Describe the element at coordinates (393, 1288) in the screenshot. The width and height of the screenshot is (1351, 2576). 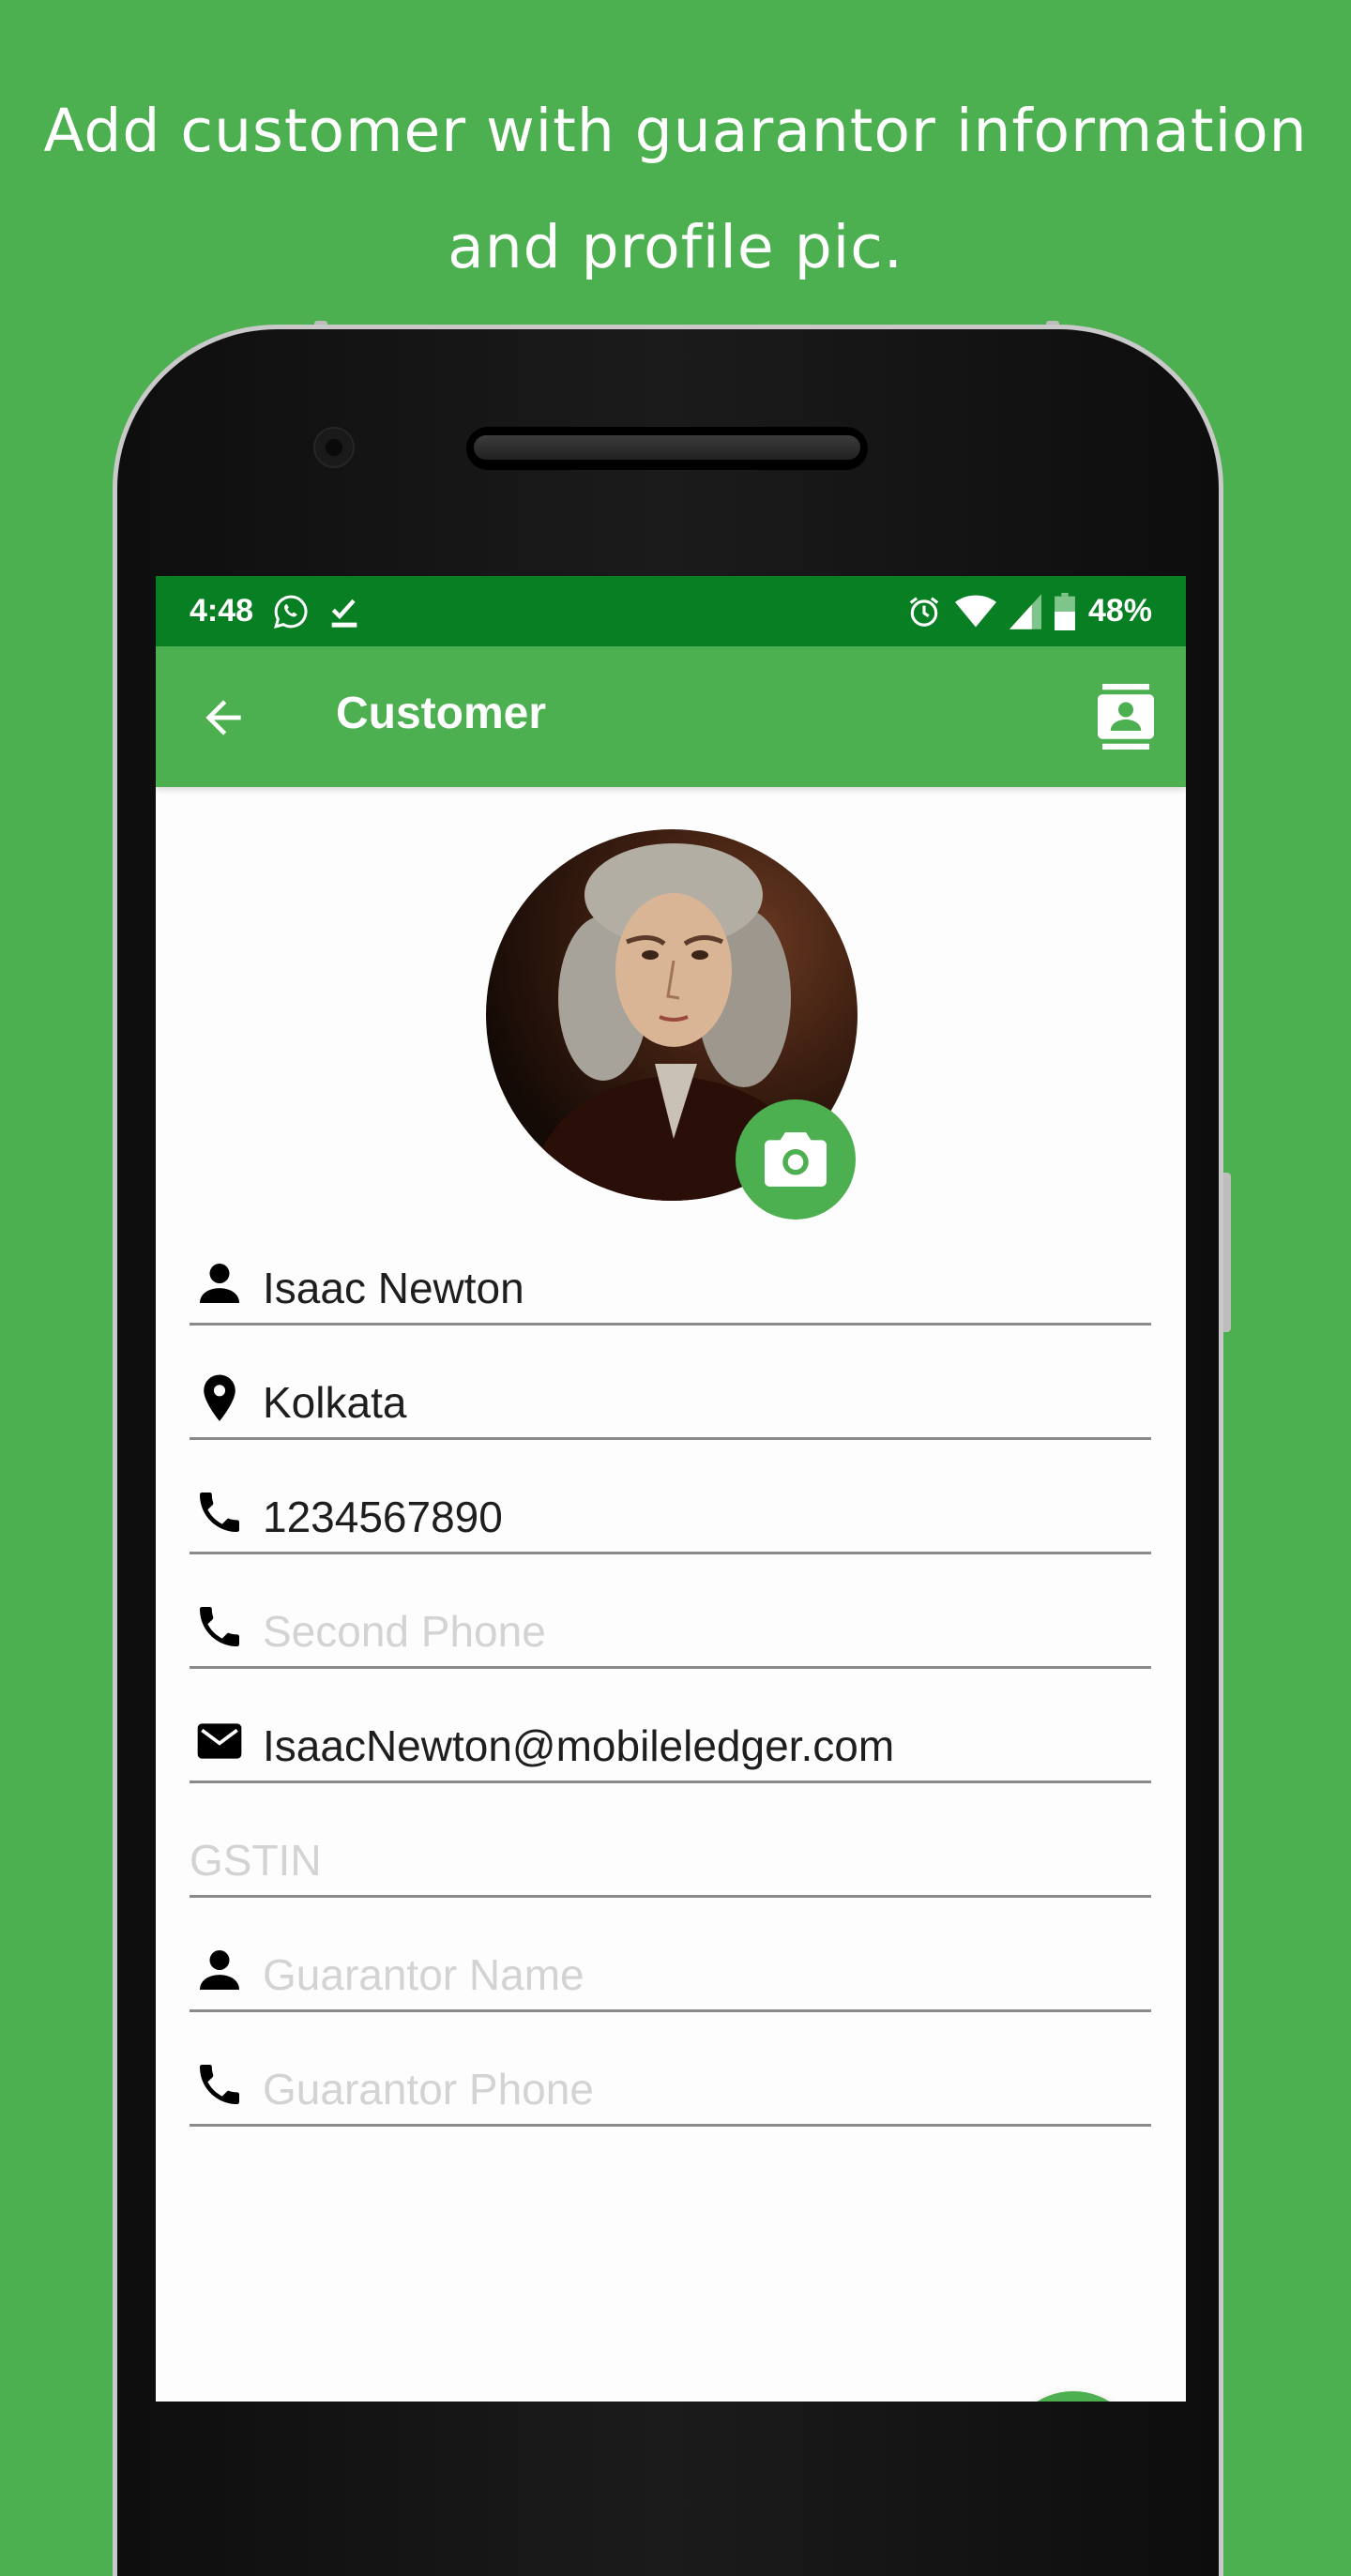
I see `customer-name-value: Isaac Newton` at that location.